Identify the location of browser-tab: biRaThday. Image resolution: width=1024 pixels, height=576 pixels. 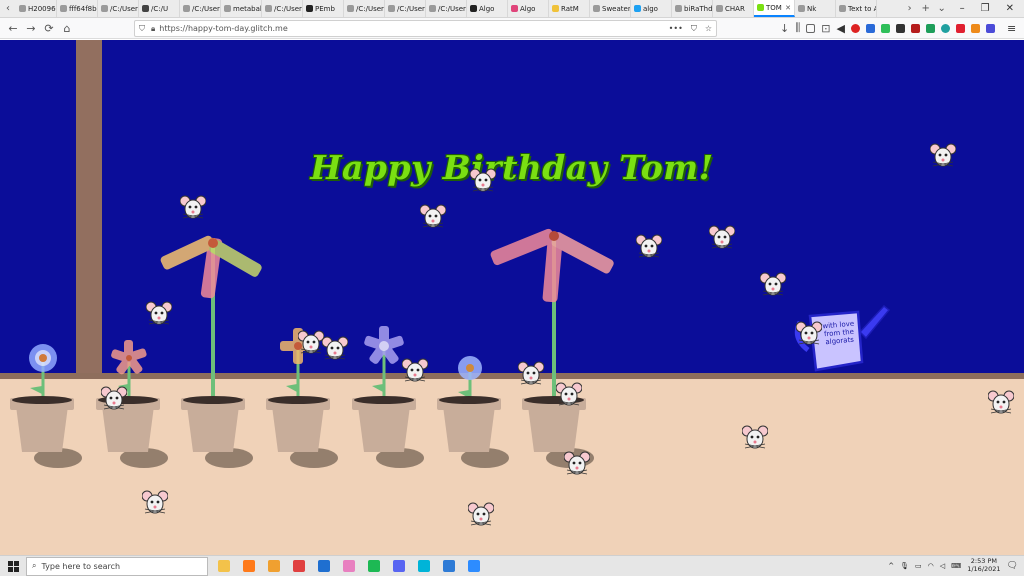
(692, 8).